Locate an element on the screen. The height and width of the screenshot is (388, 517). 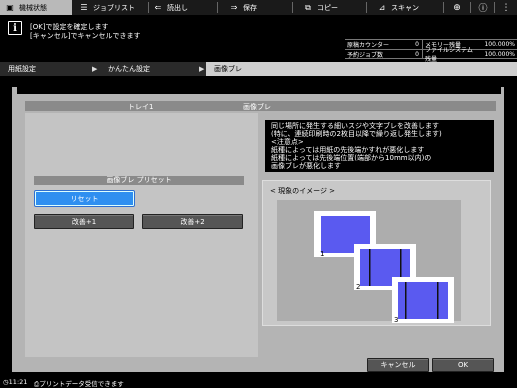
cancel-button: キャンセル is located at coordinates (398, 365).